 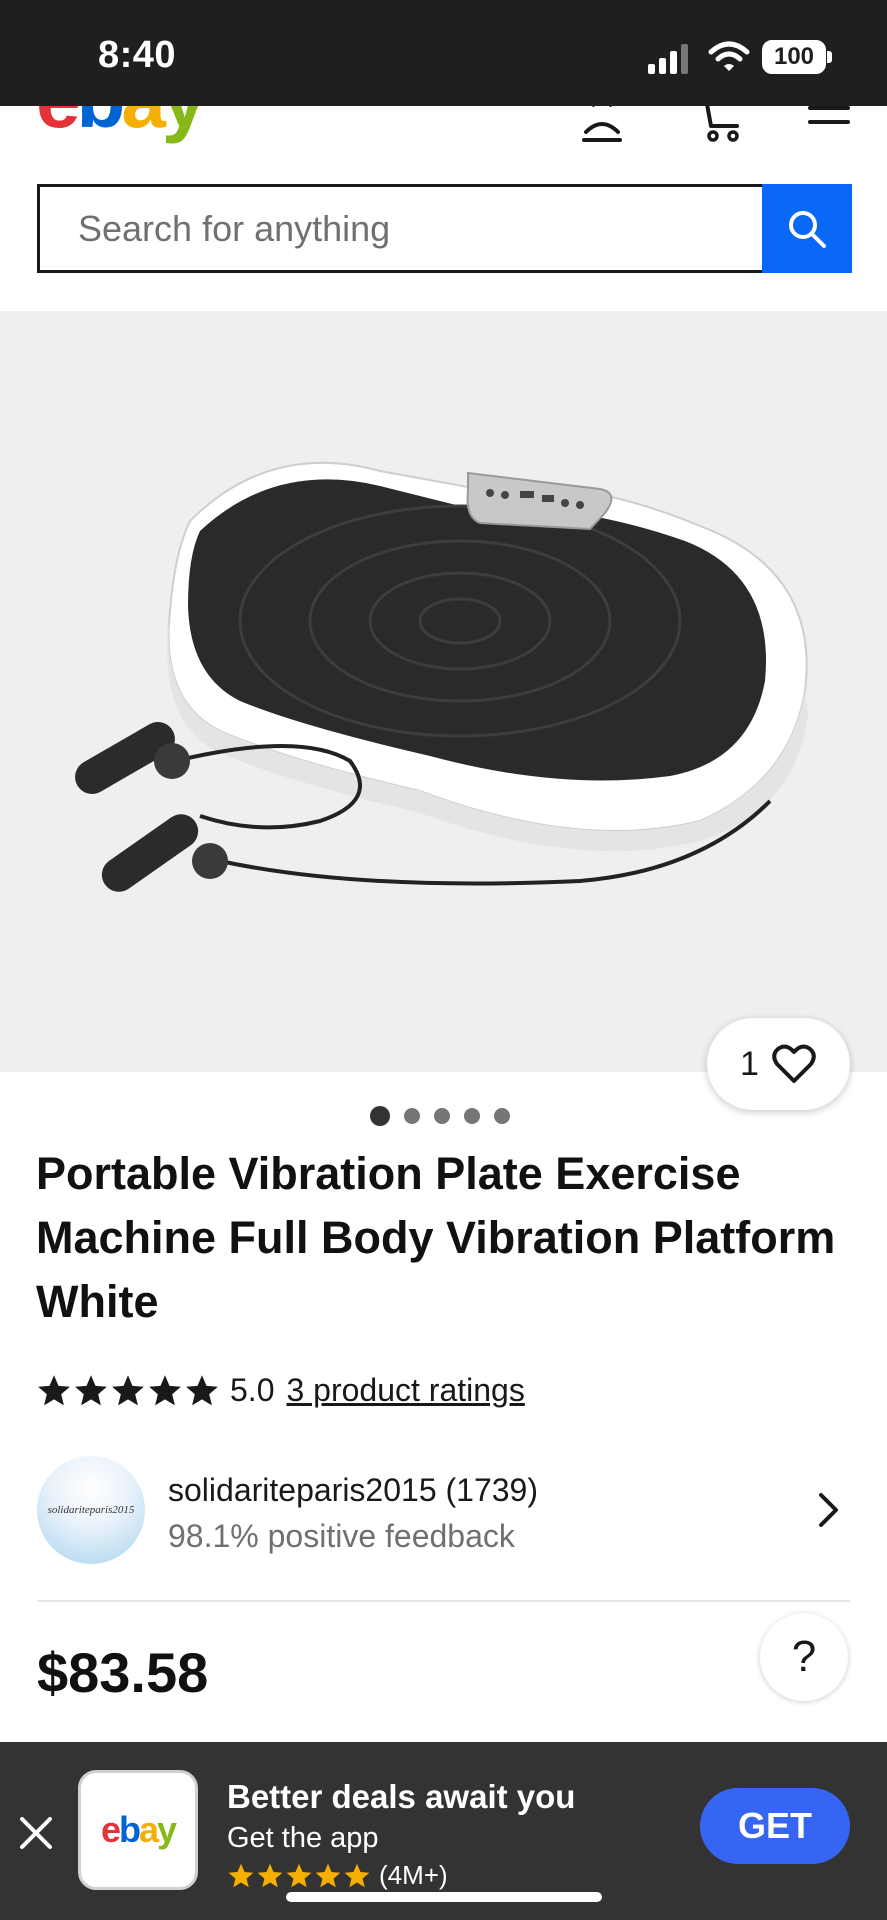 I want to click on close-icon, so click(x=36, y=1833).